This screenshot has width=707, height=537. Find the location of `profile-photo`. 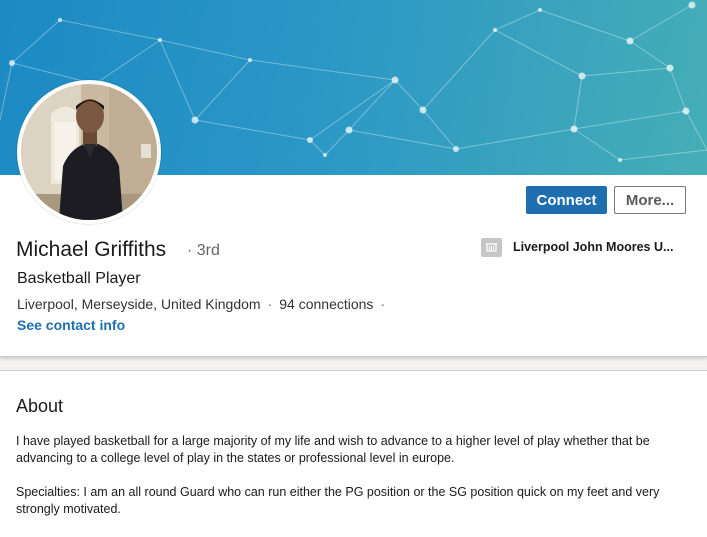

profile-photo is located at coordinates (89, 152).